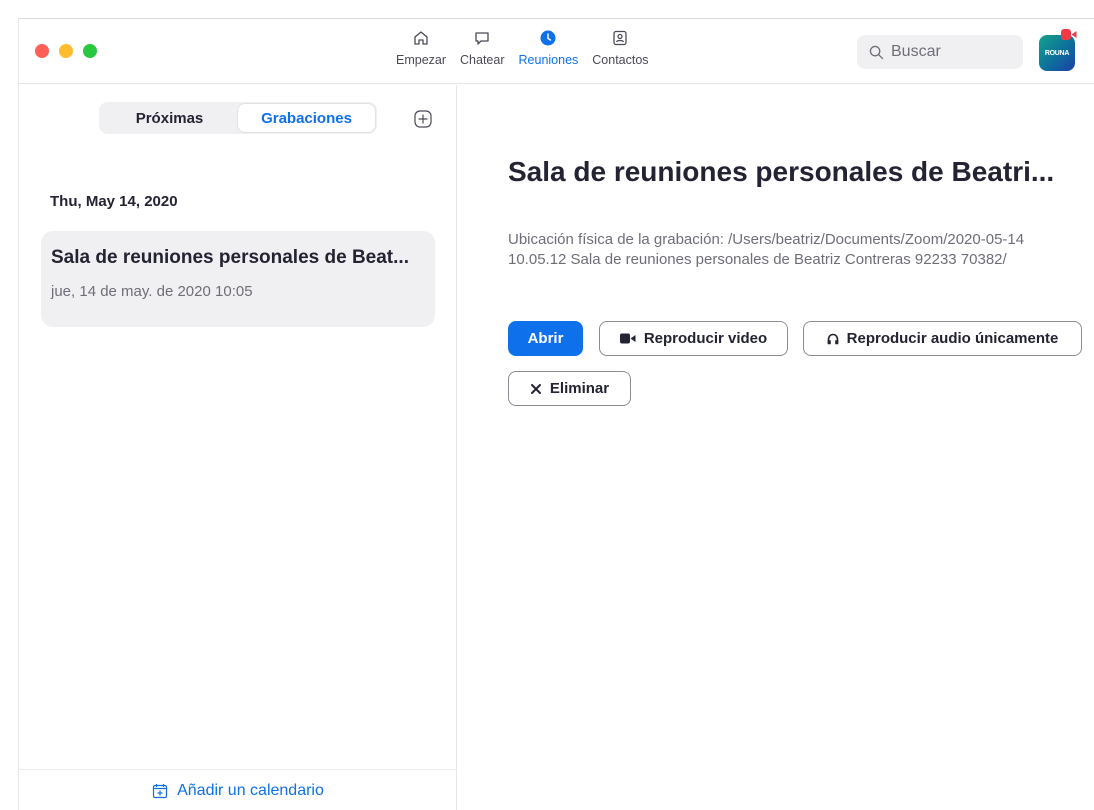 This screenshot has height=810, width=1094. I want to click on video-camera-icon, so click(627, 338).